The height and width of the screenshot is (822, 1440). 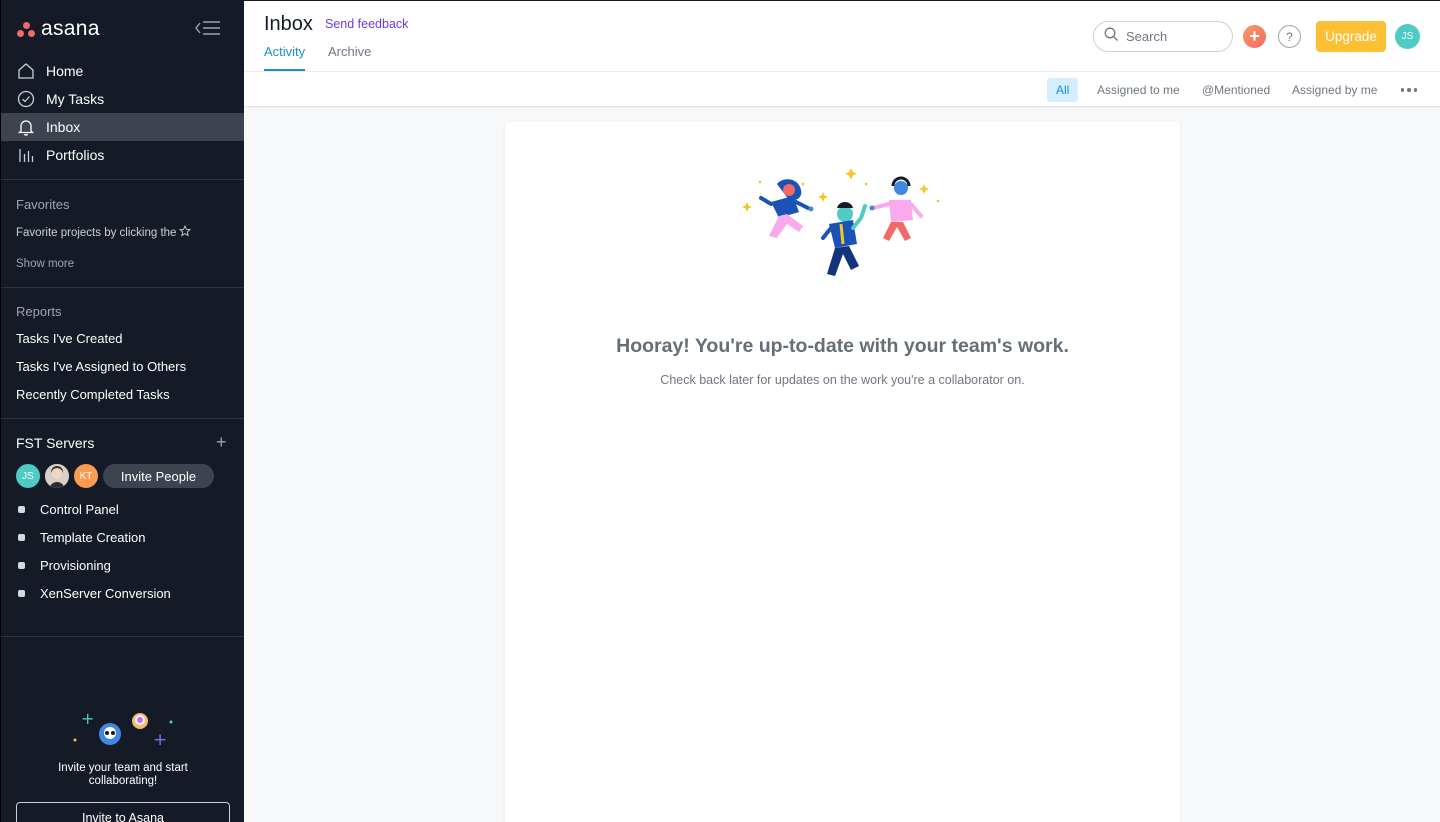 I want to click on project-xenserver-conversion: XenServer Conversion, so click(x=93, y=593).